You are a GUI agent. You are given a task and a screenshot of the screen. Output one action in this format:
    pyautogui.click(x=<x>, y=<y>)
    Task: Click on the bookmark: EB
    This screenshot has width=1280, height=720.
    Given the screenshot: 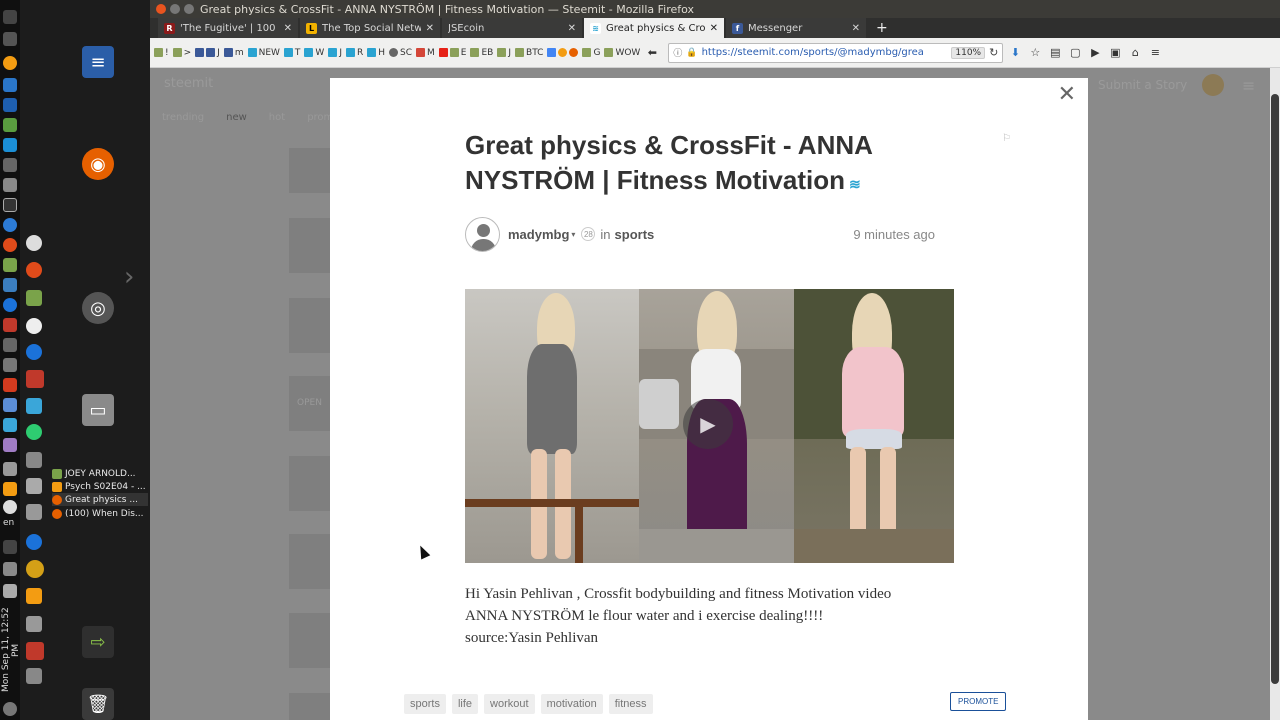 What is the action you would take?
    pyautogui.click(x=481, y=53)
    